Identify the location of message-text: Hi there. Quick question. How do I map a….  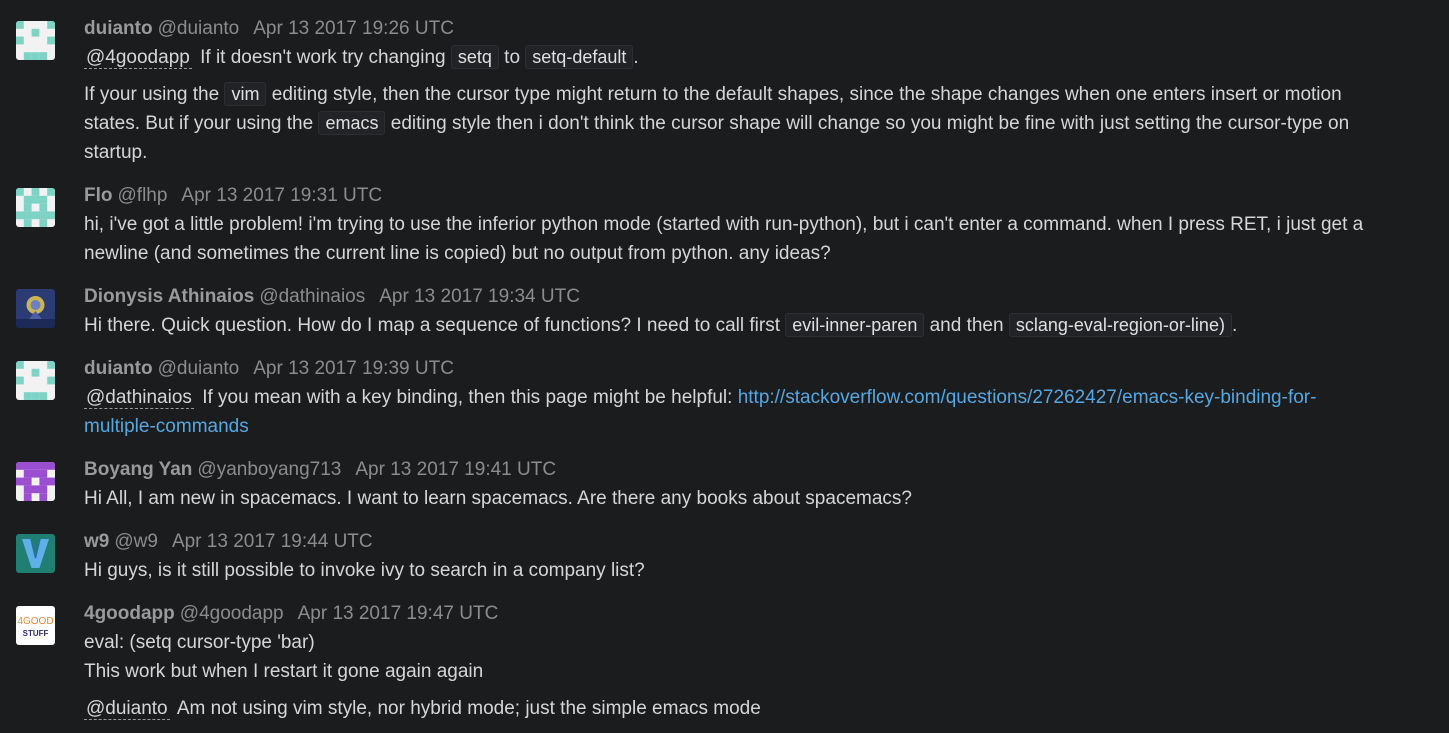
(751, 325).